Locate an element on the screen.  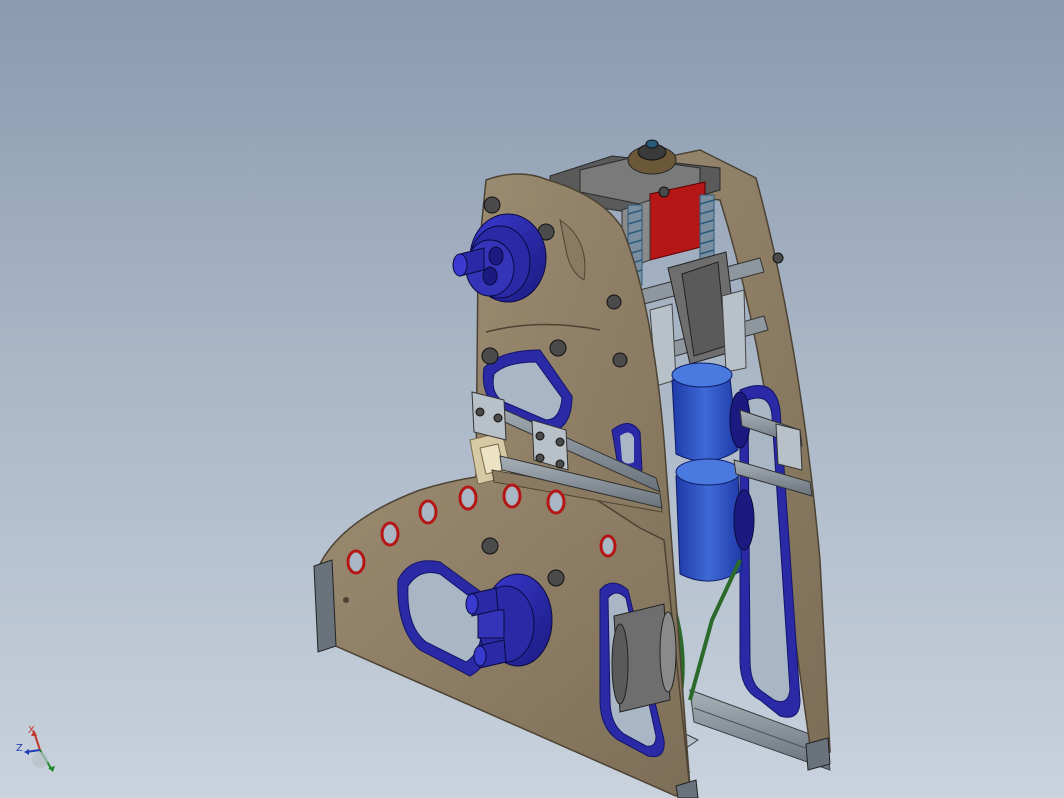
triad-z-label: Z is located at coordinates (19, 748).